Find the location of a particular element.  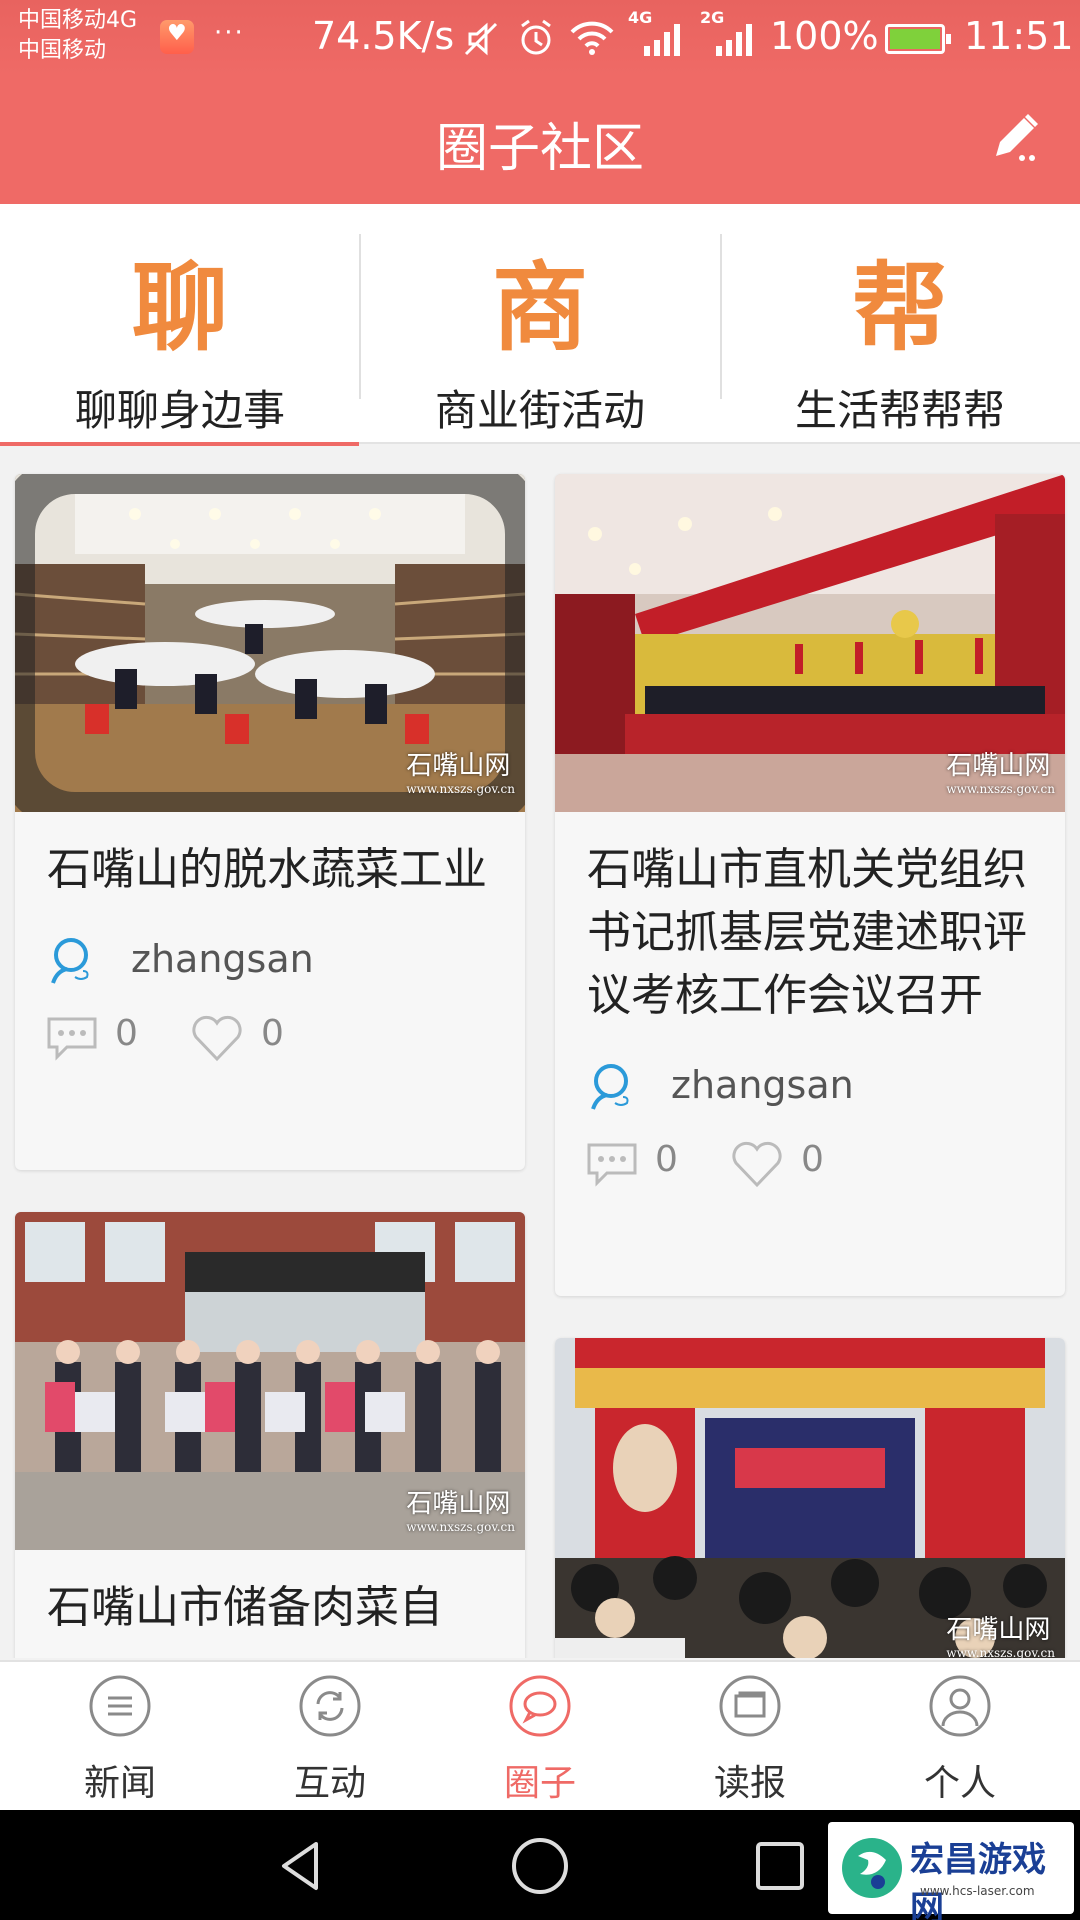

nav-label: 读报 is located at coordinates (749, 1783).